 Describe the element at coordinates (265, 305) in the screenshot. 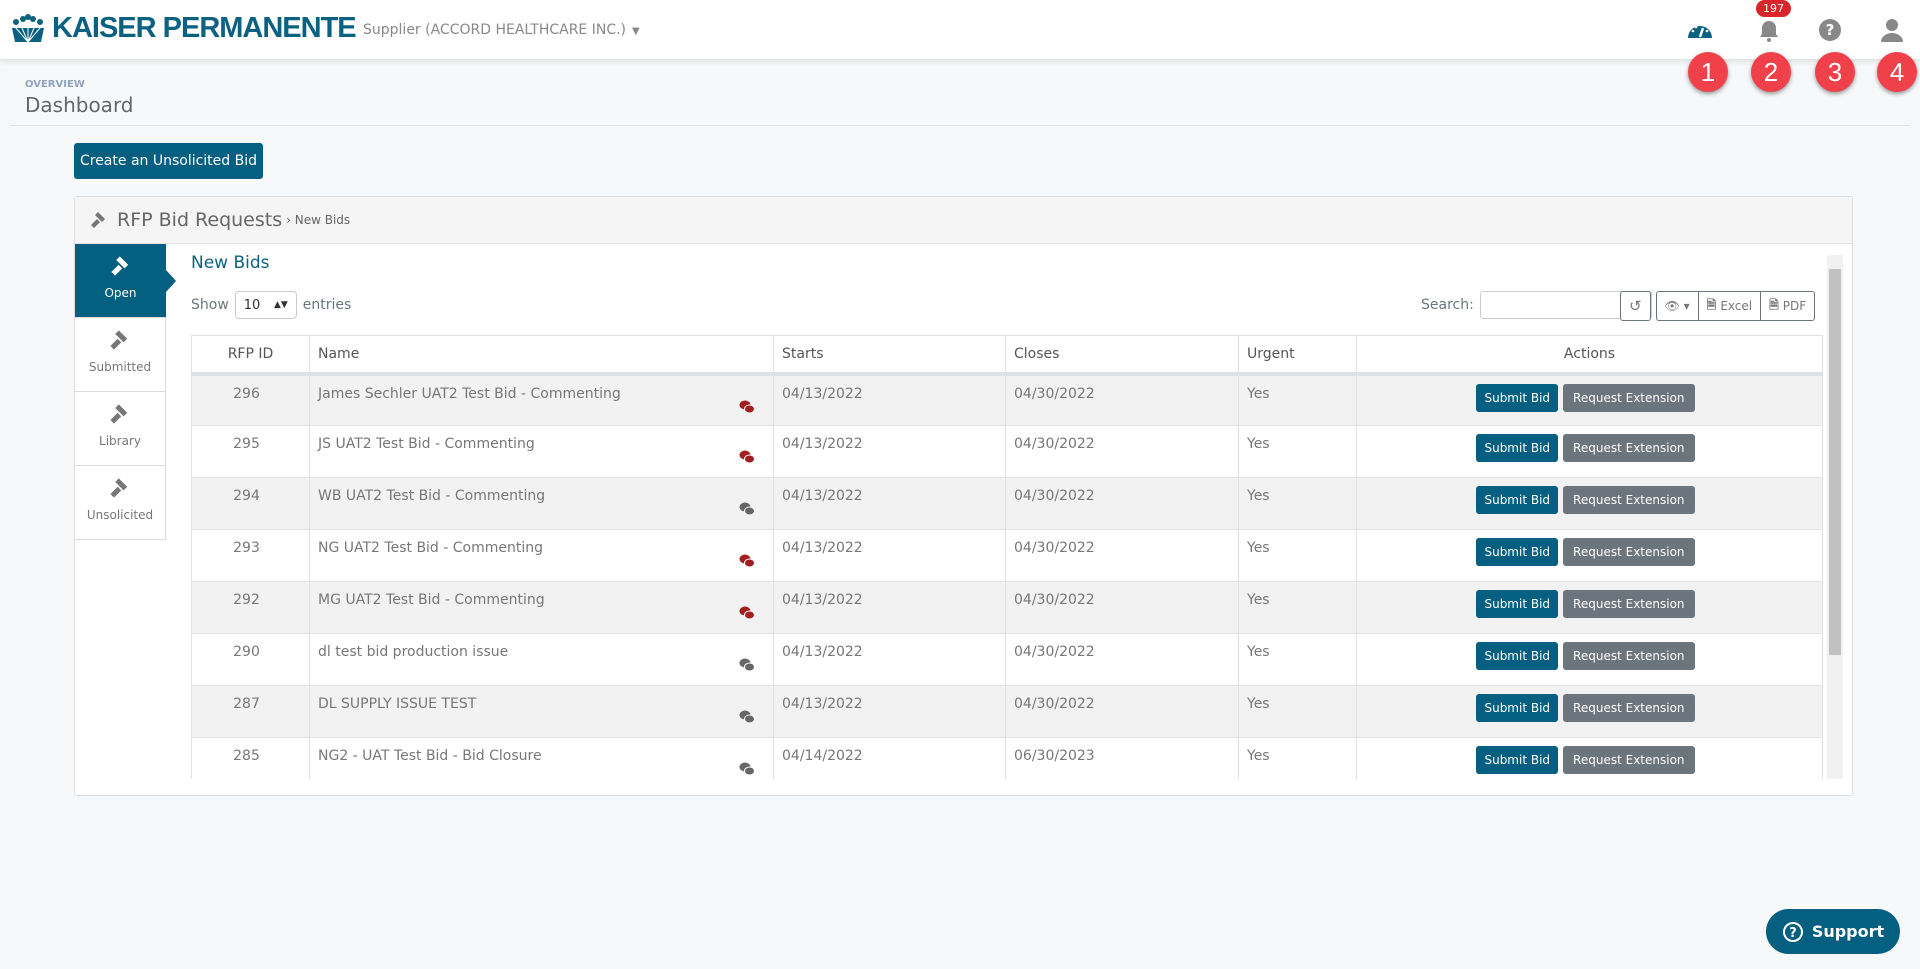

I see `entries-select: 10 ▲▼` at that location.